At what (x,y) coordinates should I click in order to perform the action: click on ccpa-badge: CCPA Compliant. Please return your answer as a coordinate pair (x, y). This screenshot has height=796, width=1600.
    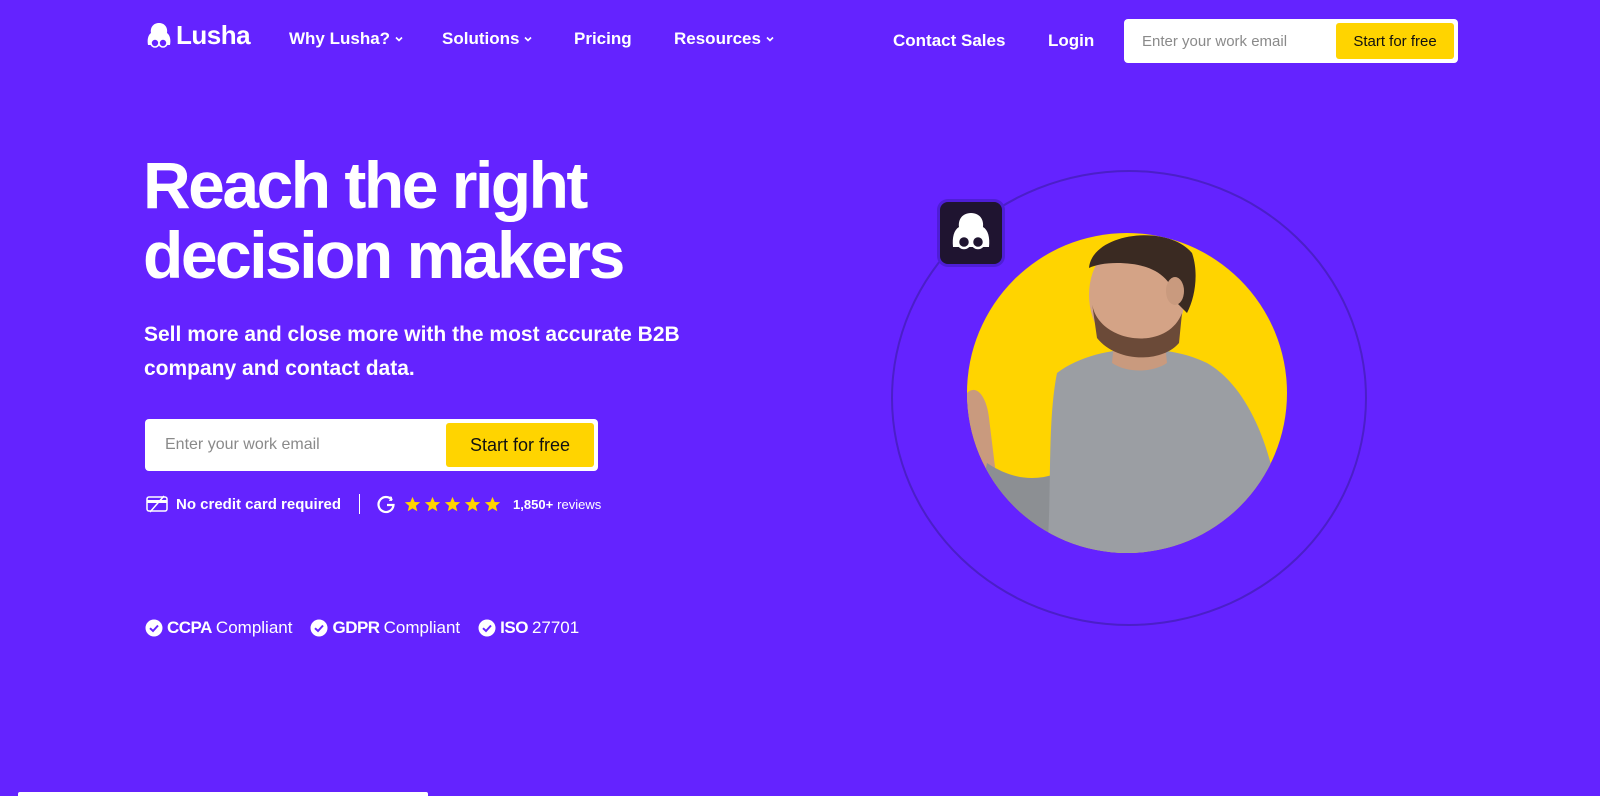
    Looking at the image, I should click on (218, 628).